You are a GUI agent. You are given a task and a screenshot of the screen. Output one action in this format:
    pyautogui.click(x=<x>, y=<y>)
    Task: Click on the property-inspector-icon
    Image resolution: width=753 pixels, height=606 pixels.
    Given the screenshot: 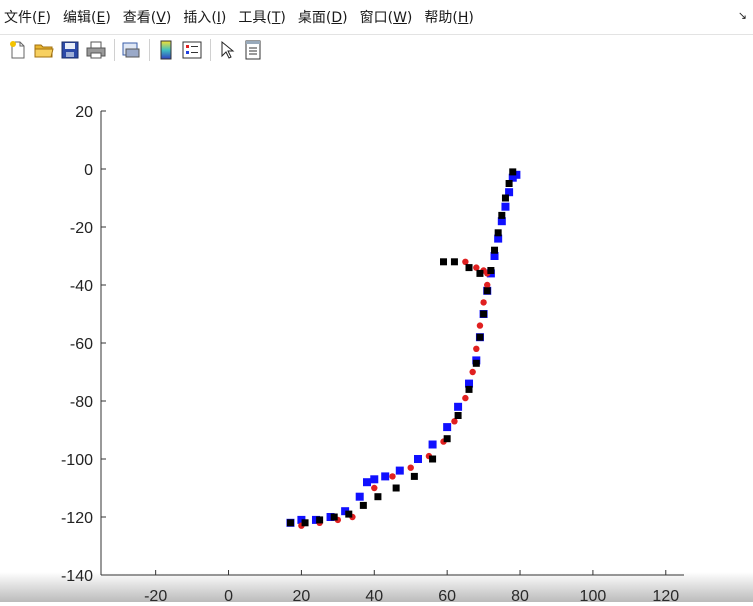 What is the action you would take?
    pyautogui.click(x=253, y=50)
    